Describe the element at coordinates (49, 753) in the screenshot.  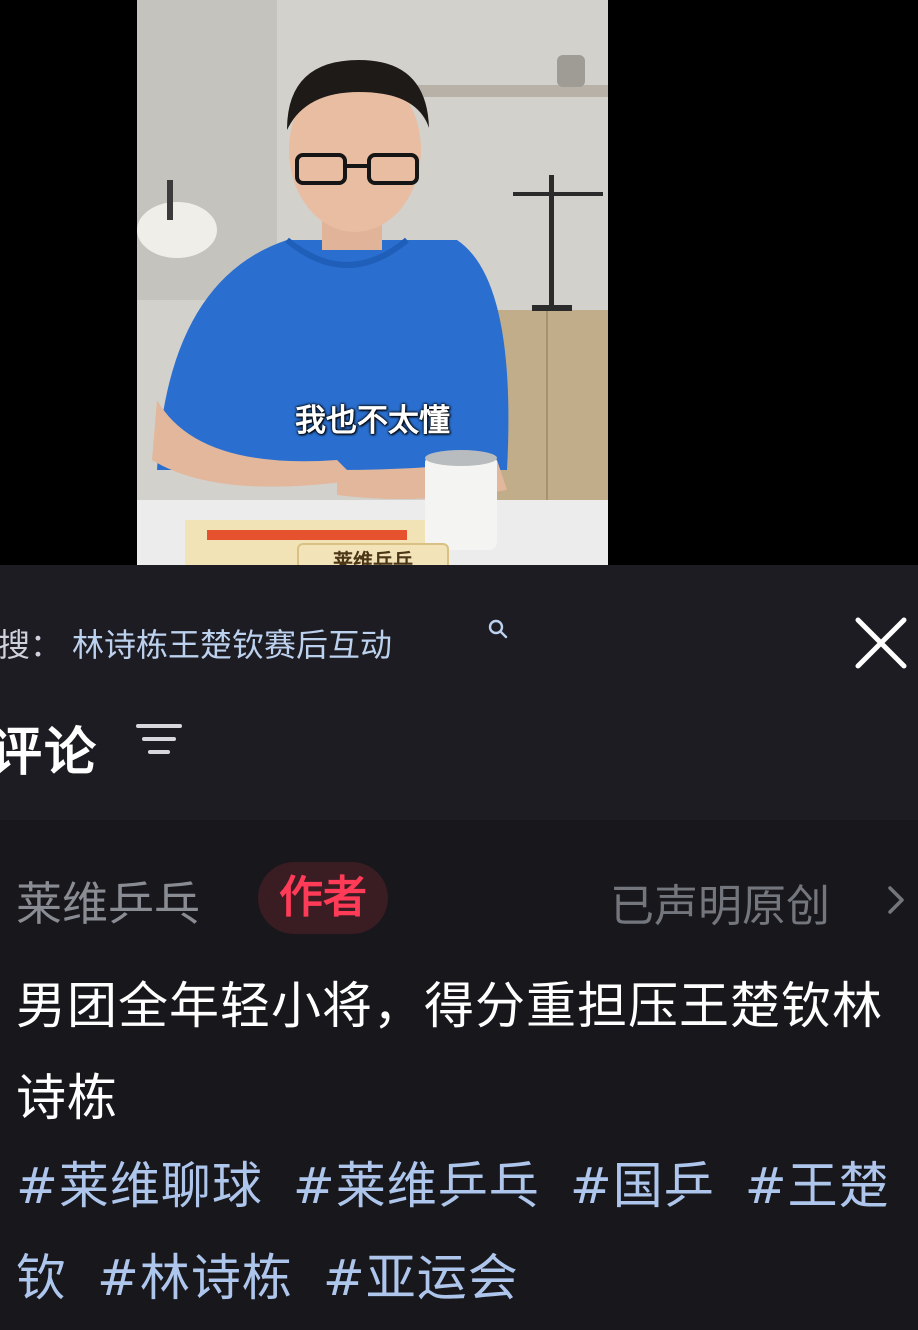
I see `comments-title: 评论` at that location.